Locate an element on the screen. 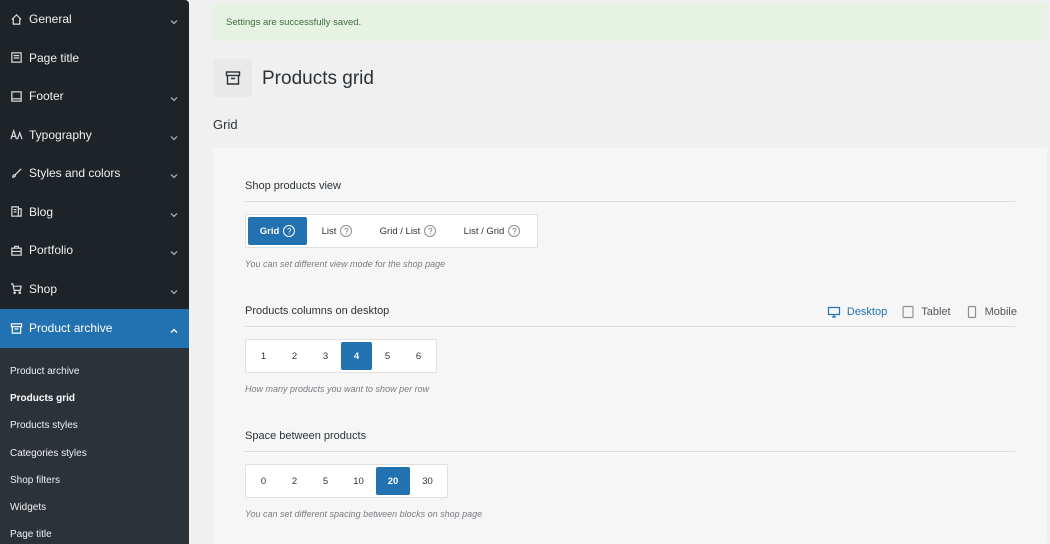  sidebar-item-label: Shop is located at coordinates (43, 288).